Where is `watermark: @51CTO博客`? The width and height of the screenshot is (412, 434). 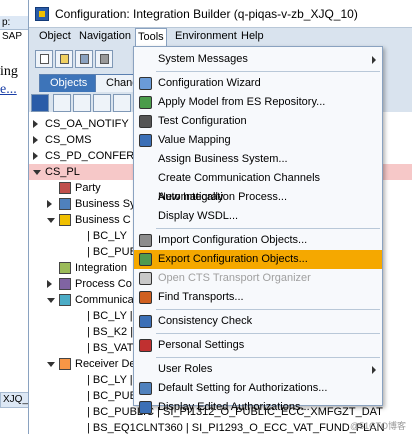
watermark: @51CTO博客 is located at coordinates (378, 426).